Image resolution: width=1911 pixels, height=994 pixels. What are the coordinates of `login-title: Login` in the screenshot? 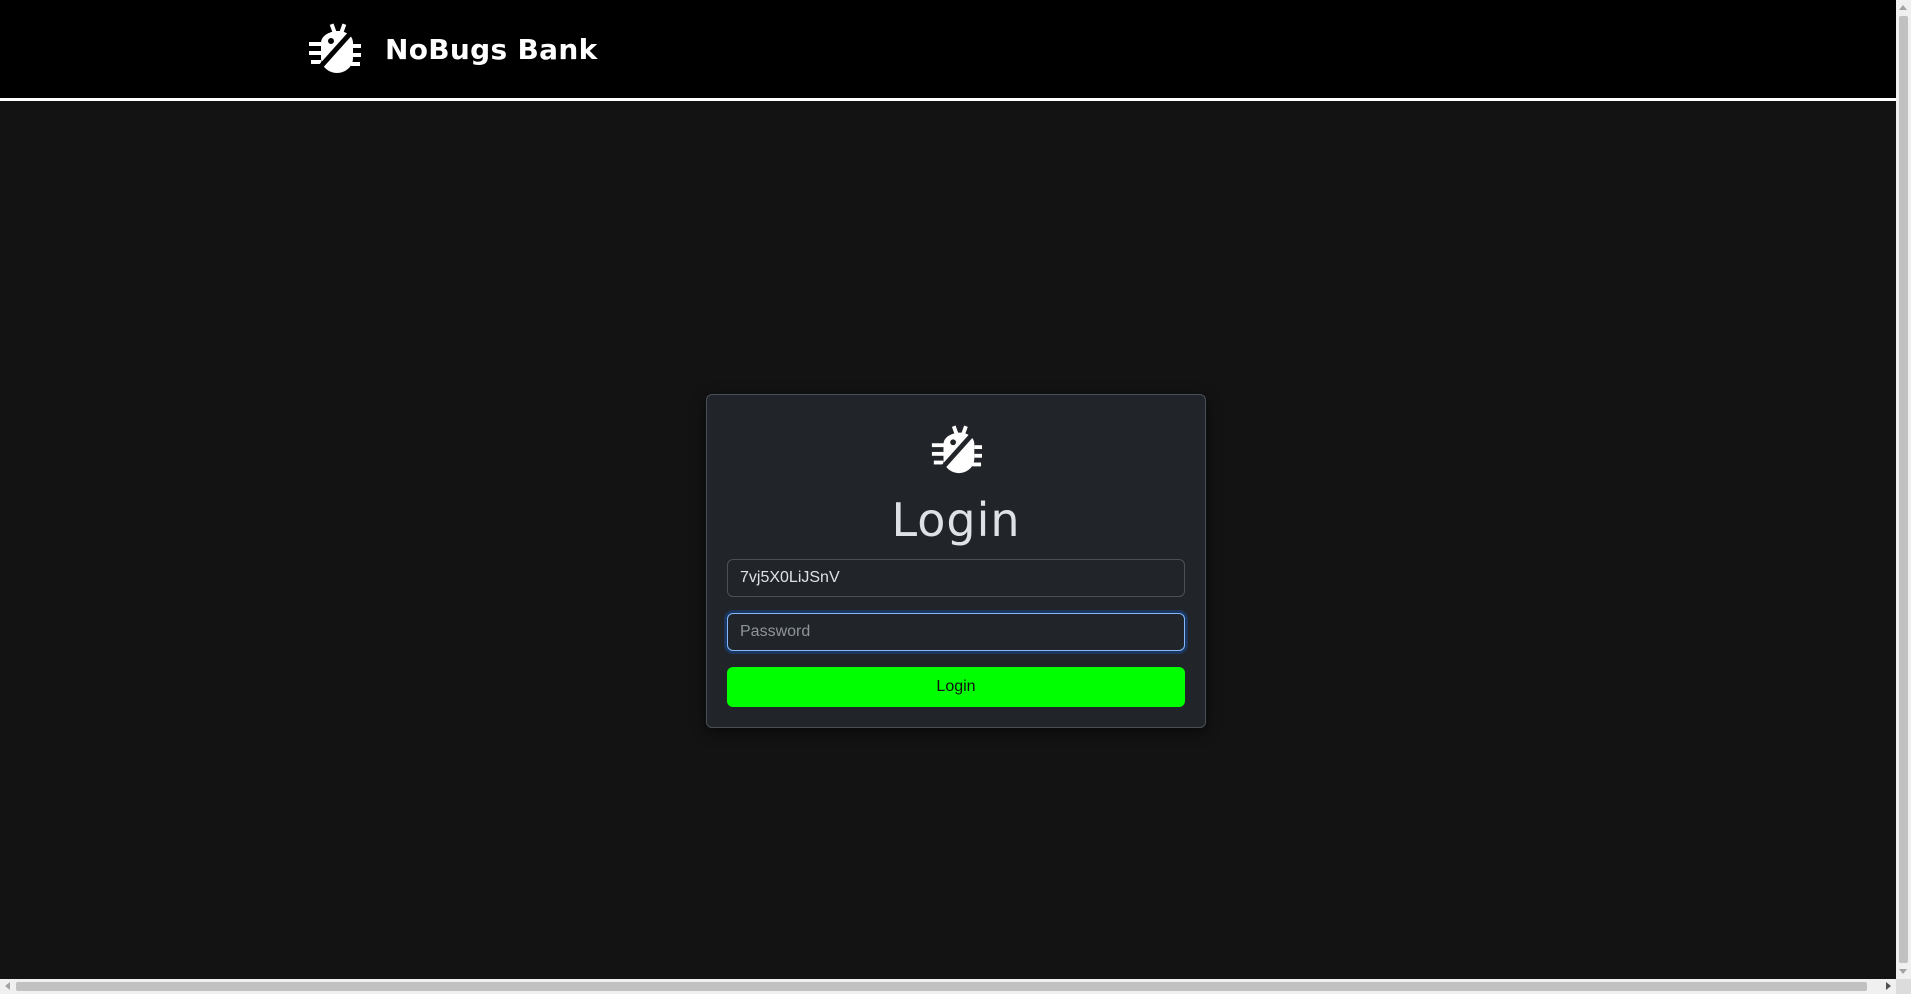 It's located at (956, 520).